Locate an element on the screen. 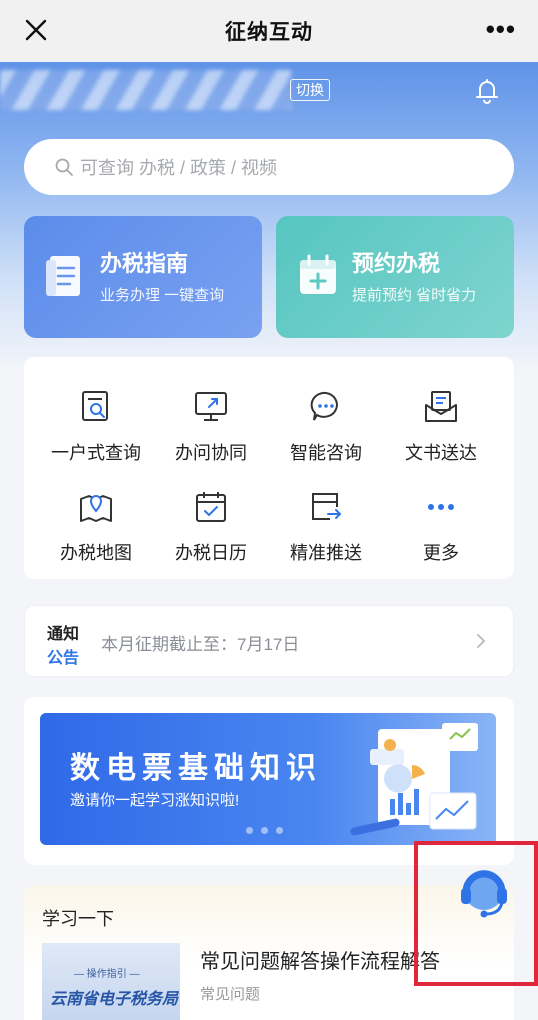 The width and height of the screenshot is (538, 1020). search-placeholder: 可查询 办税 / 政策 / 视频 is located at coordinates (179, 168).